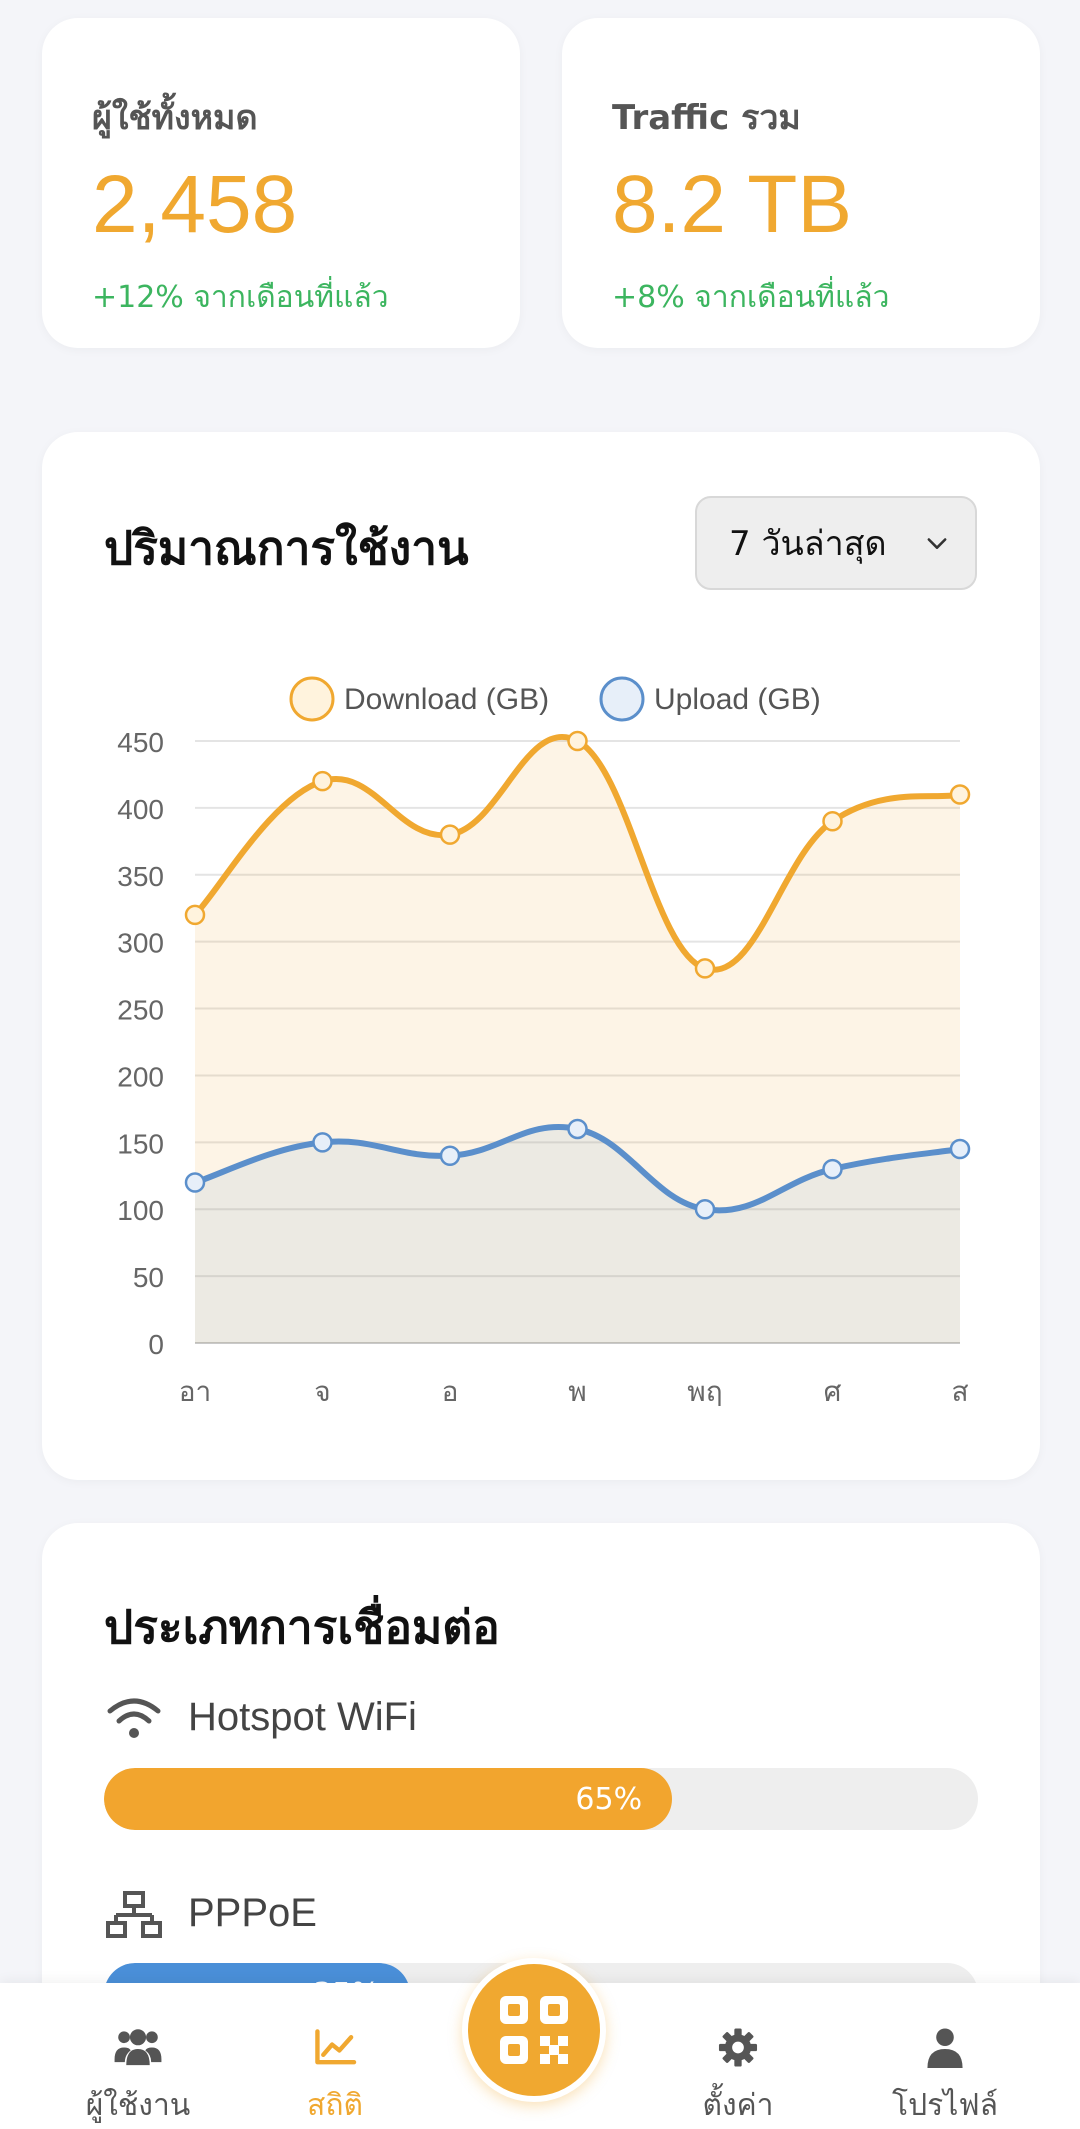 This screenshot has height=2129, width=1080. What do you see at coordinates (336, 2047) in the screenshot?
I see `chart-icon` at bounding box center [336, 2047].